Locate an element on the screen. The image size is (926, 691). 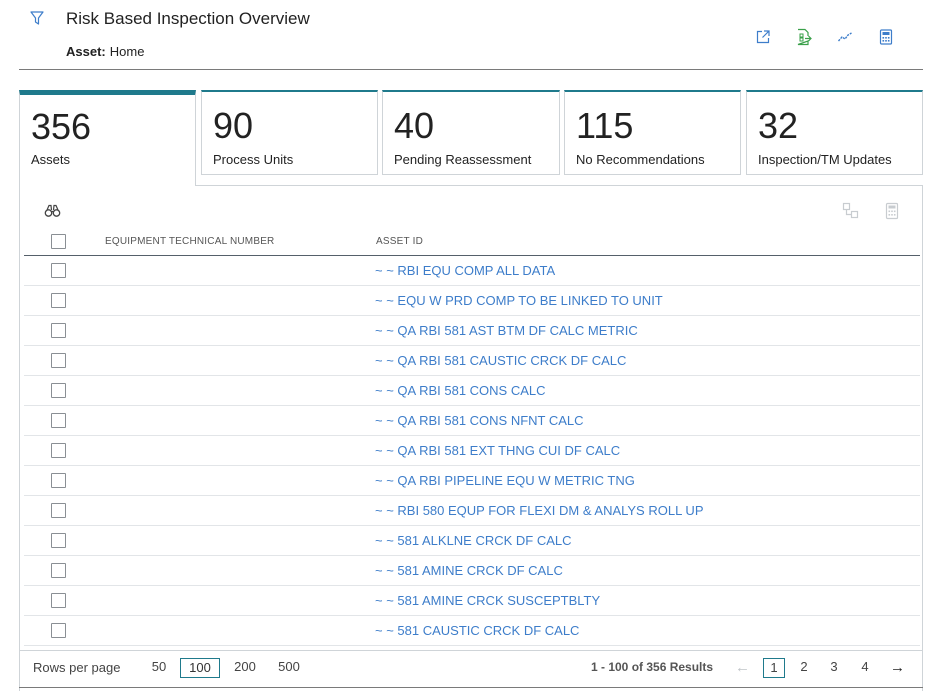
tab-label: Pending Reassessment is located at coordinates (463, 159).